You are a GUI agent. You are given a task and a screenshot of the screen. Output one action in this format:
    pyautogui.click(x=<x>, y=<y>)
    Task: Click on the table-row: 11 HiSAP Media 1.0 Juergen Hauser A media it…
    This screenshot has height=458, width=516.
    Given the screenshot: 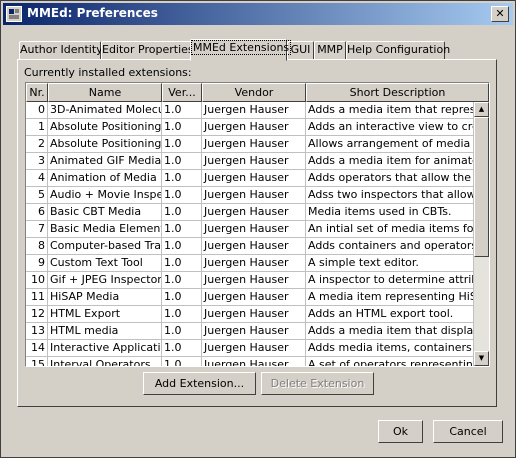 What is the action you would take?
    pyautogui.click(x=250, y=297)
    